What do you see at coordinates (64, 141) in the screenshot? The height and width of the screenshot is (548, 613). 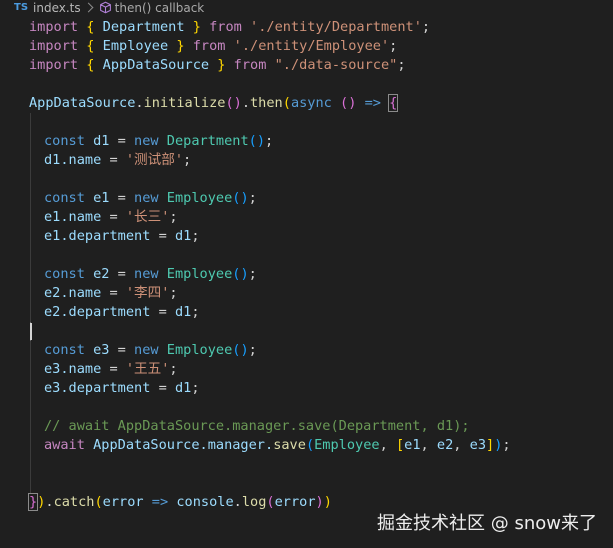 I see `keyword: const` at bounding box center [64, 141].